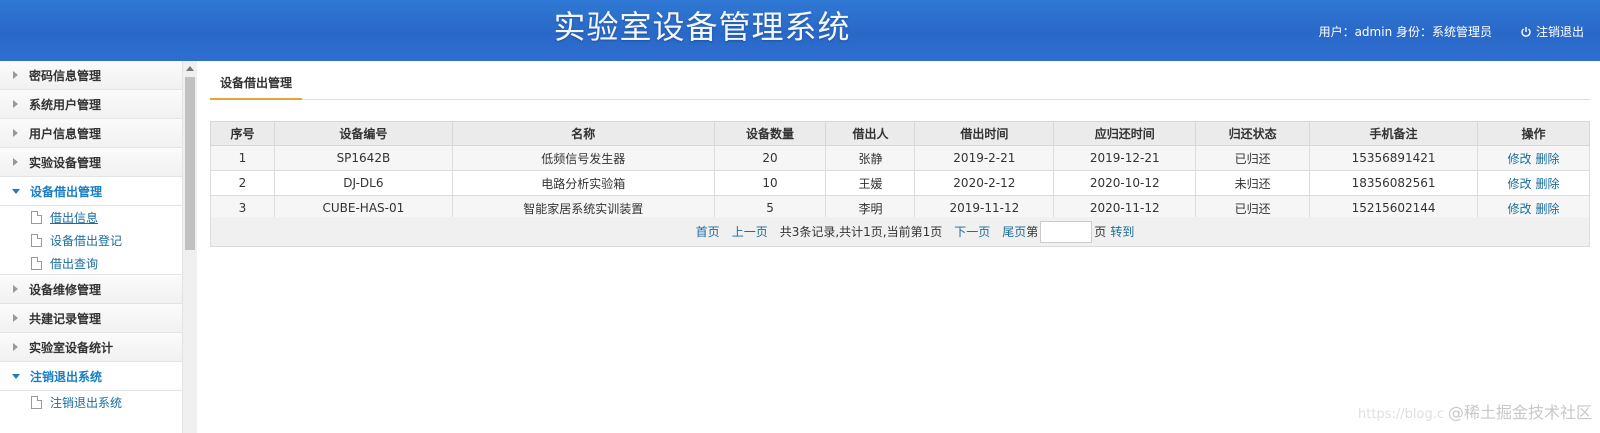 The image size is (1600, 433). I want to click on sidebar-item-user-info: 用户信息管理, so click(91, 133).